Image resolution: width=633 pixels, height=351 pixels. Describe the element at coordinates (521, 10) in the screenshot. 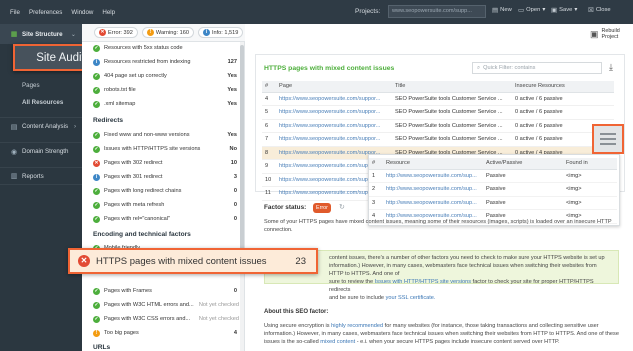

I see `folder-icon: ▭` at that location.